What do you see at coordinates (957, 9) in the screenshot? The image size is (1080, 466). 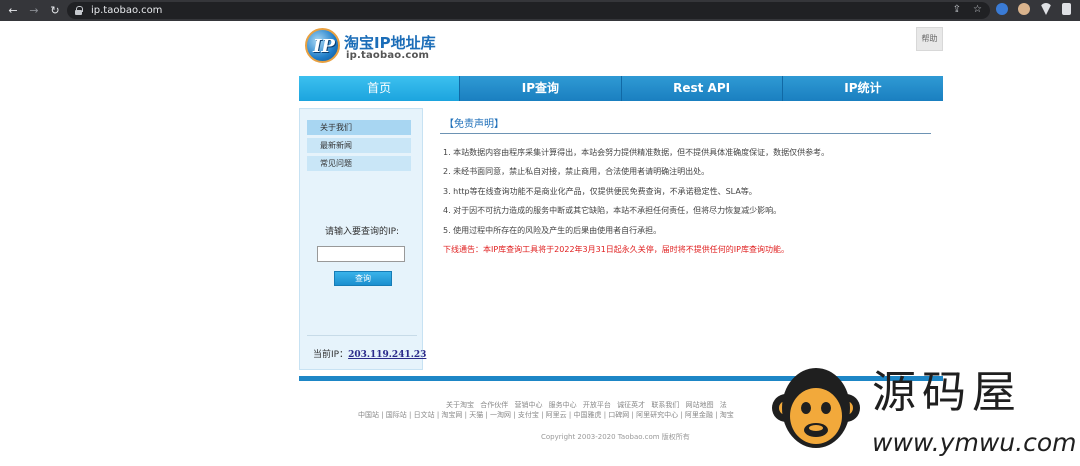 I see `share-icon: ⇪` at bounding box center [957, 9].